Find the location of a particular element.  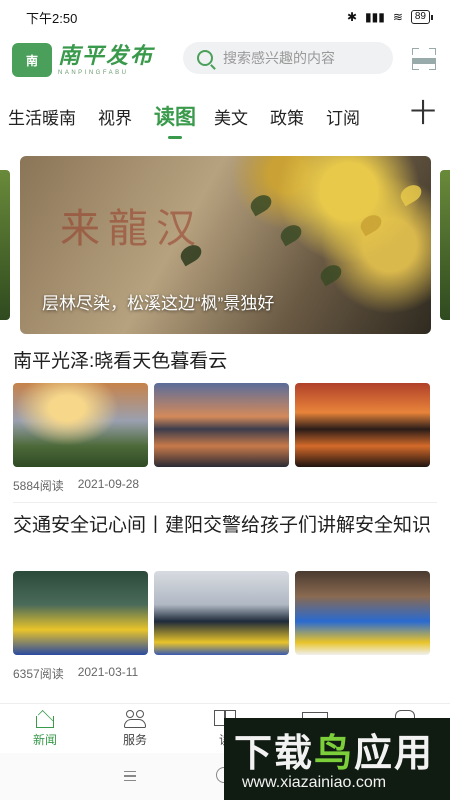

app-header: 南 南平发布 NANPINGFABU 搜索感兴趣的内容 is located at coordinates (225, 60).